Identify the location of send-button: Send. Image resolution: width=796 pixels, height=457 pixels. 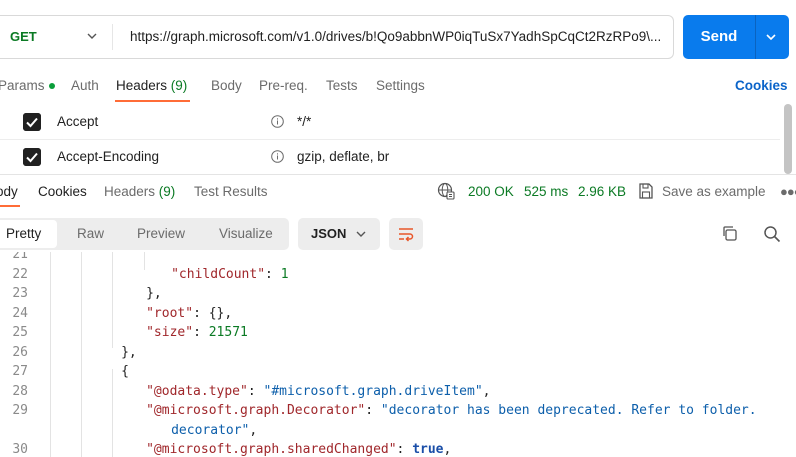
(736, 37).